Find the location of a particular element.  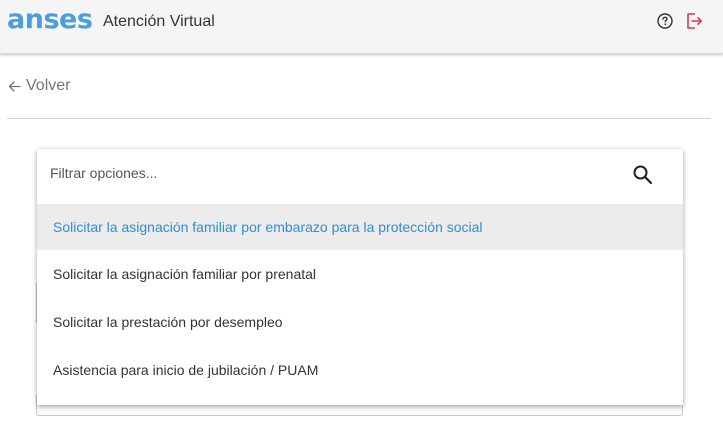

filter-row is located at coordinates (360, 173).